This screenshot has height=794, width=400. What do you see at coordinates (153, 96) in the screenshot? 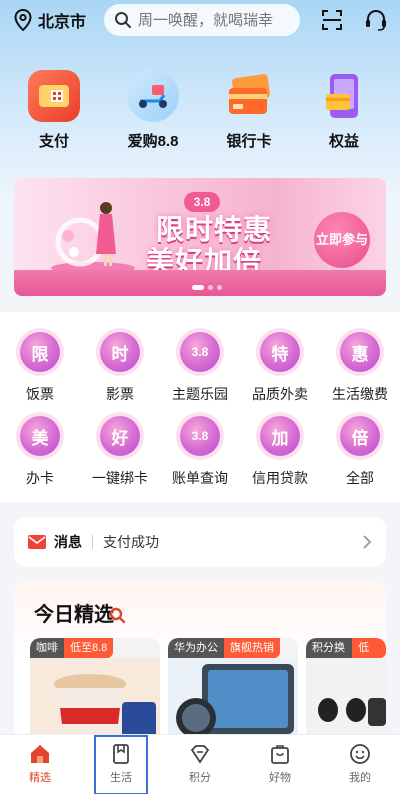
I see `scooter-icon` at bounding box center [153, 96].